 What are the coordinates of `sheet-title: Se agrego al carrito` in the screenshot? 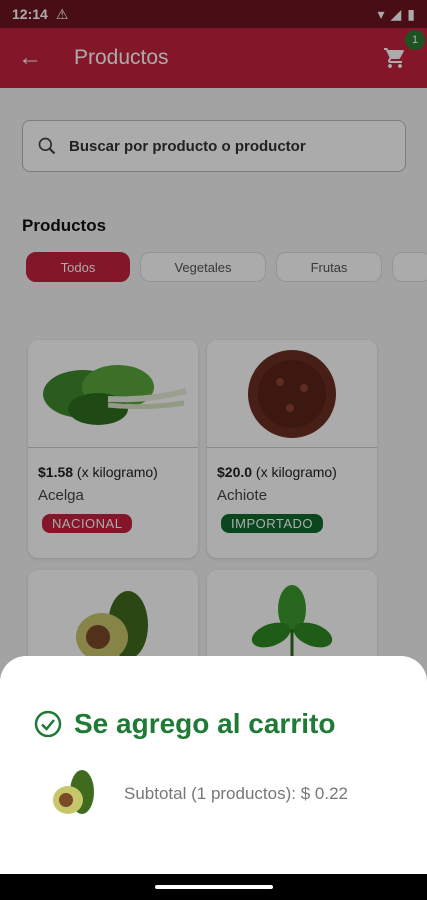 It's located at (205, 723).